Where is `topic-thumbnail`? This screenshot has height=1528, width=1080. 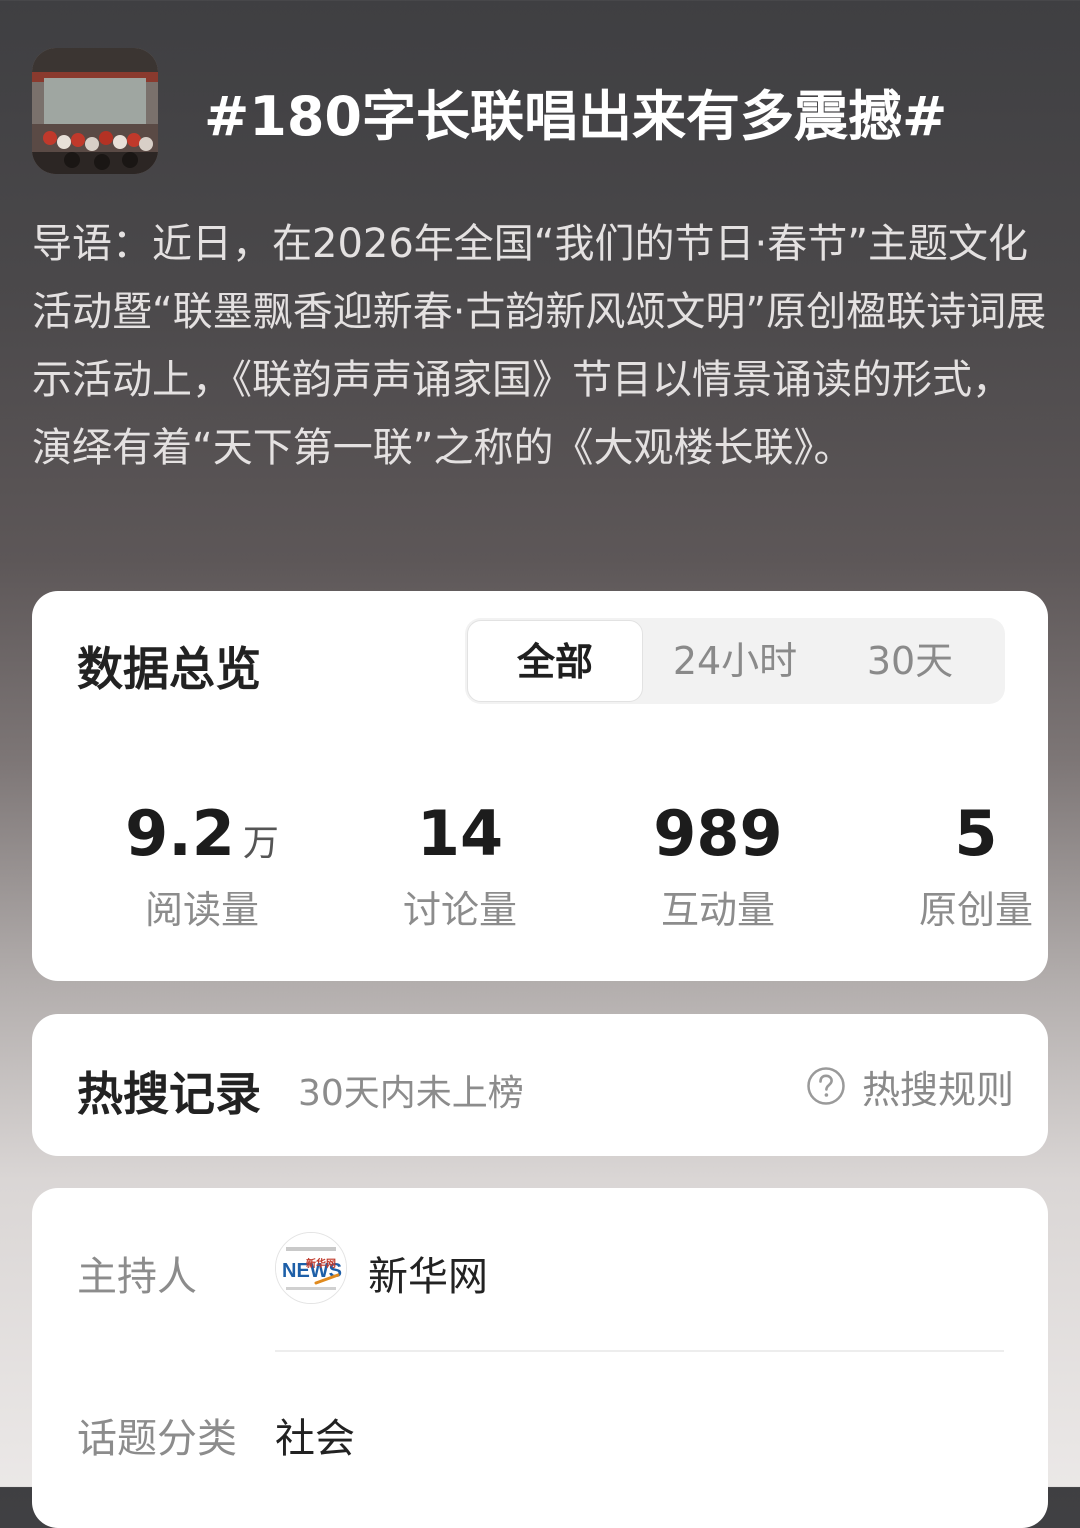
topic-thumbnail is located at coordinates (95, 111).